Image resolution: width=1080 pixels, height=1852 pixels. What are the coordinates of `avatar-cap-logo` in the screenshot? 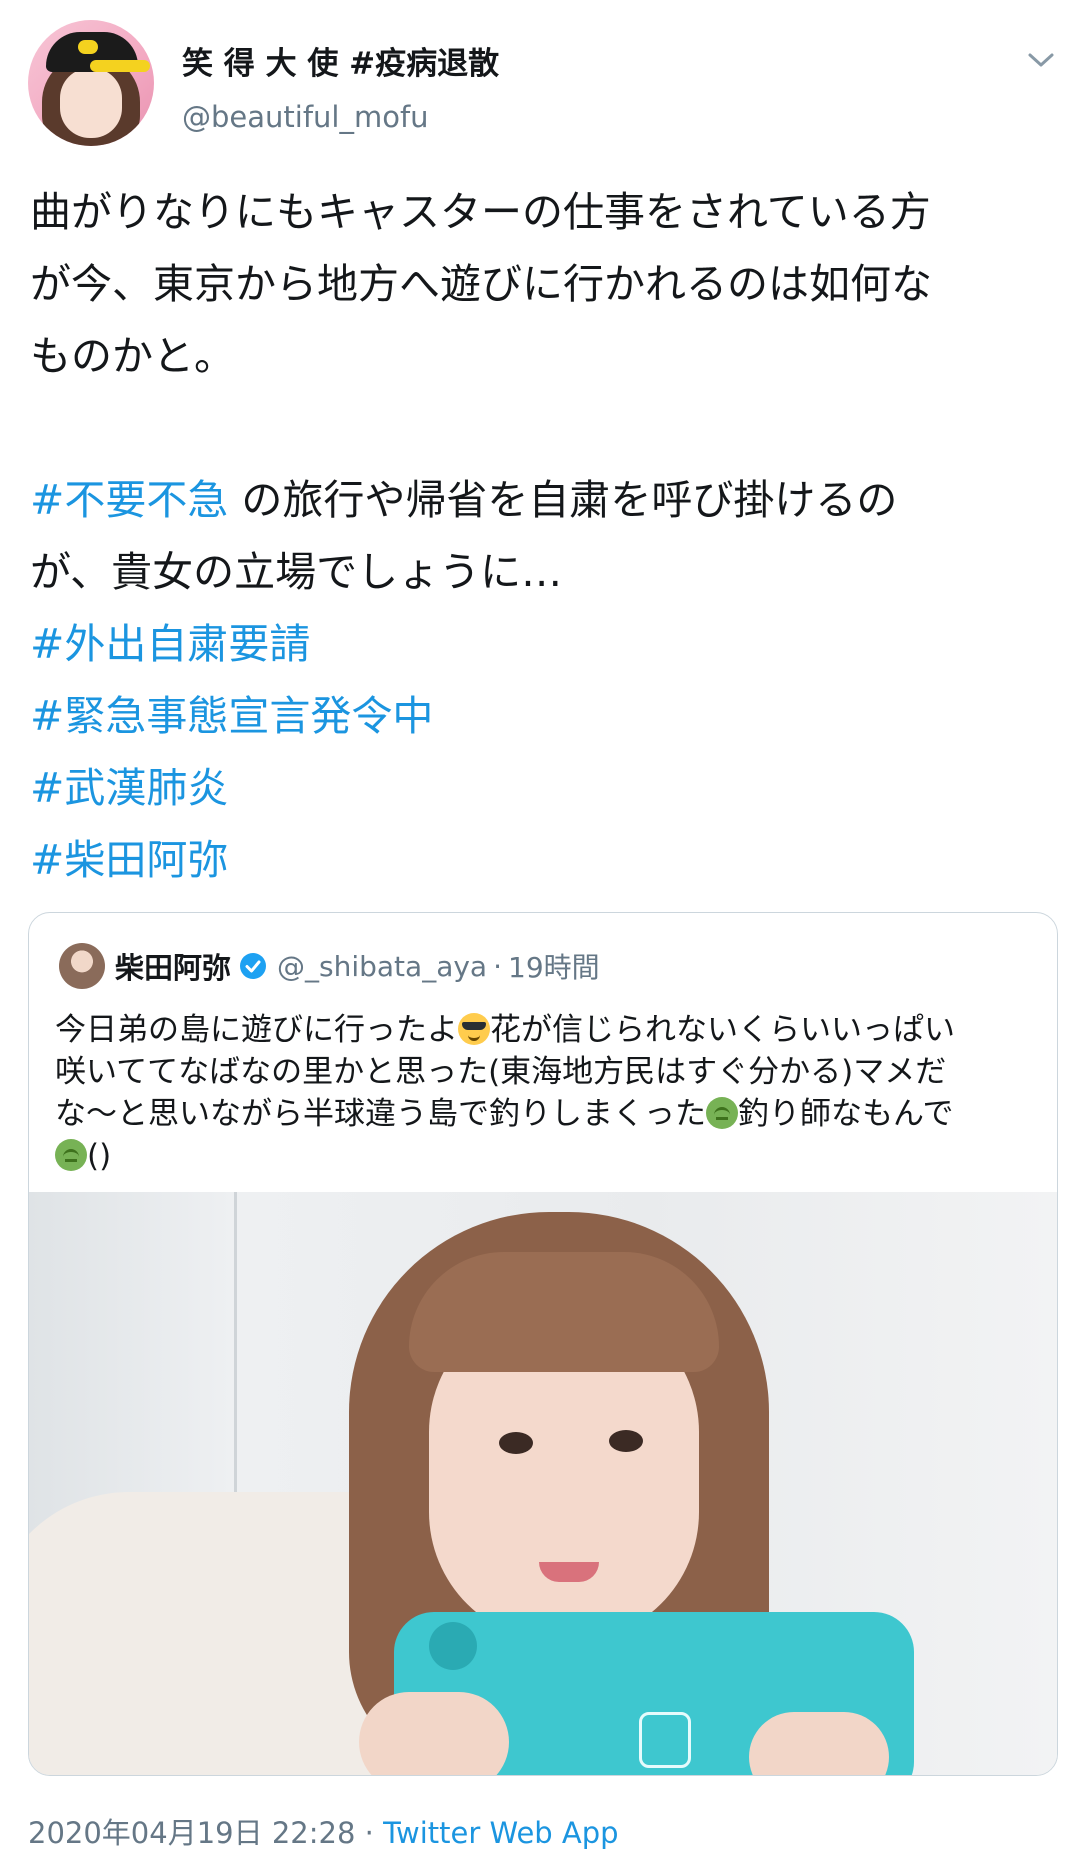 It's located at (88, 47).